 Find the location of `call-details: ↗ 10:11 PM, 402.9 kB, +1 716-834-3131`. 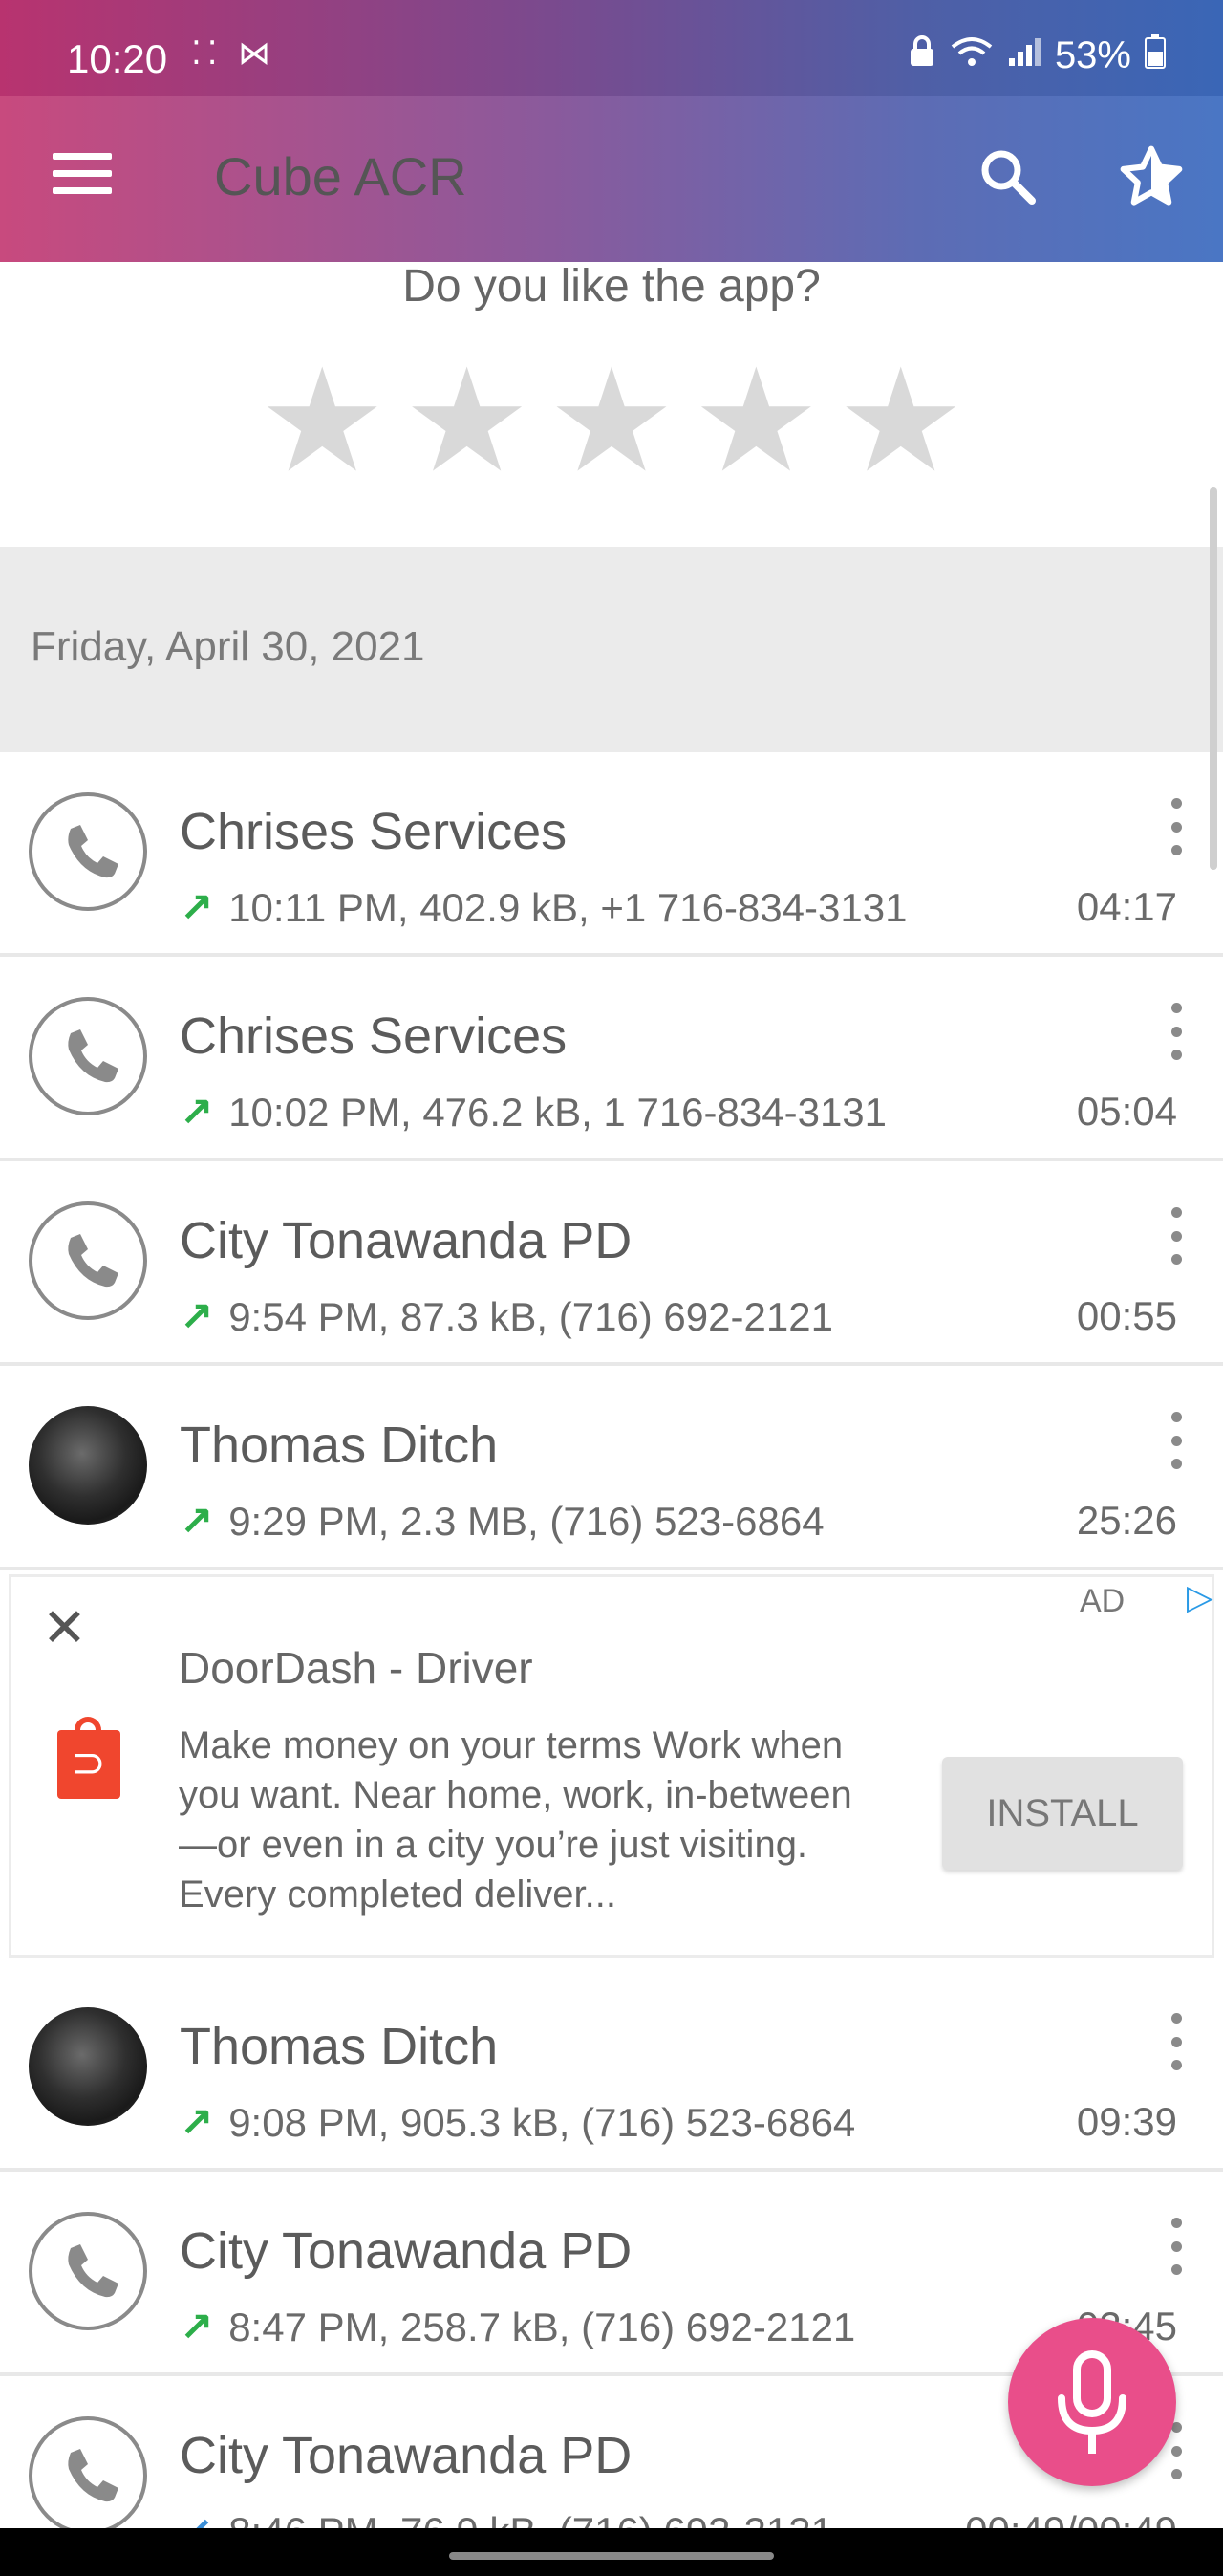

call-details: ↗ 10:11 PM, 402.9 kB, +1 716-834-3131 is located at coordinates (543, 907).